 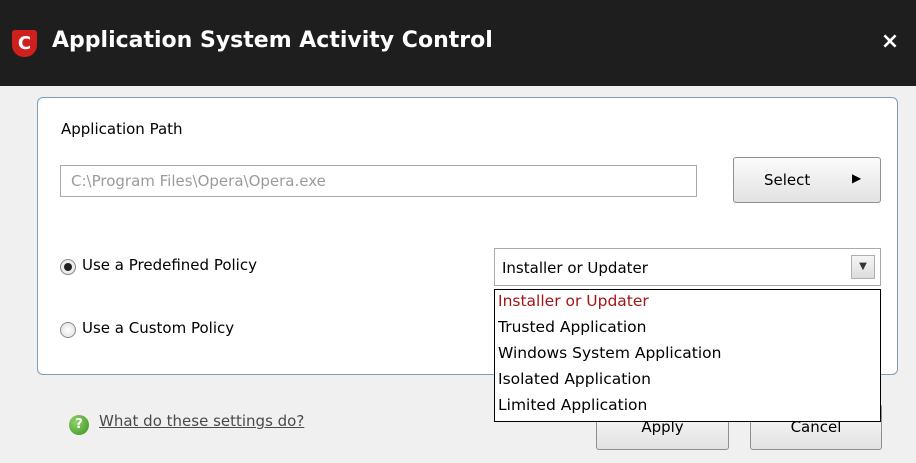 I want to click on close-button: ×, so click(x=890, y=42).